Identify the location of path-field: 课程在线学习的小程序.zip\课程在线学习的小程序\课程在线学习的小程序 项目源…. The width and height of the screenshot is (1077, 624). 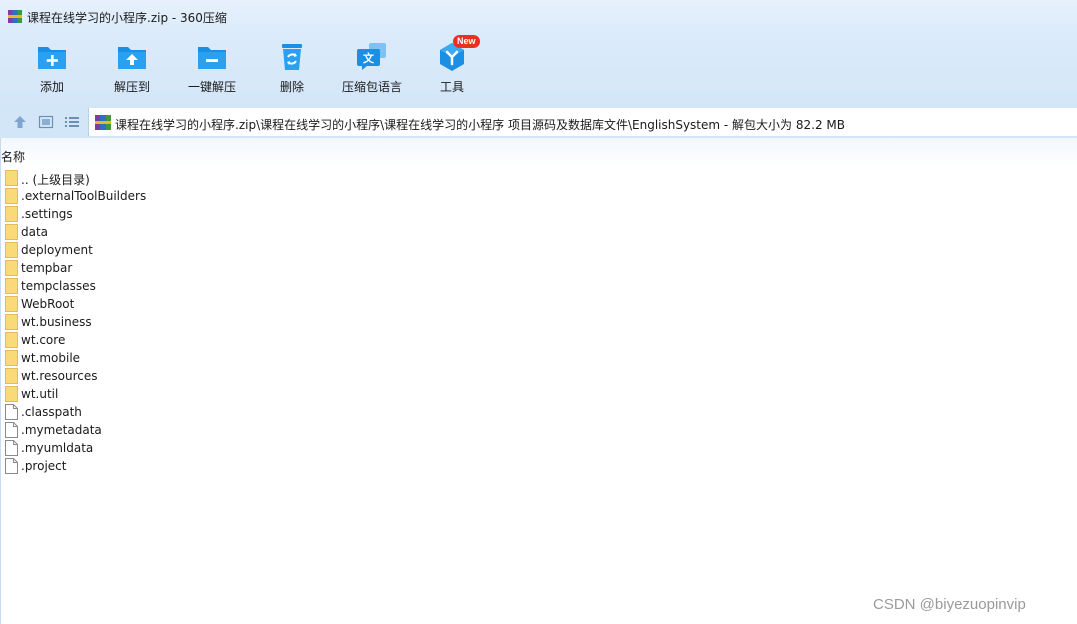
(582, 122).